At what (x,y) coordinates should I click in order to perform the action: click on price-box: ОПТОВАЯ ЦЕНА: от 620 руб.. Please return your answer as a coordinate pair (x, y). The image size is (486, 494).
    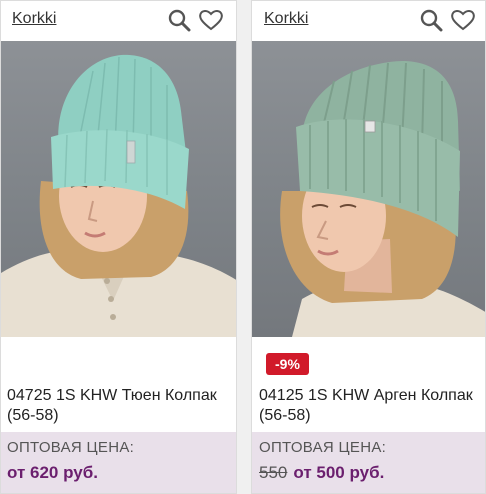
    Looking at the image, I should click on (118, 462).